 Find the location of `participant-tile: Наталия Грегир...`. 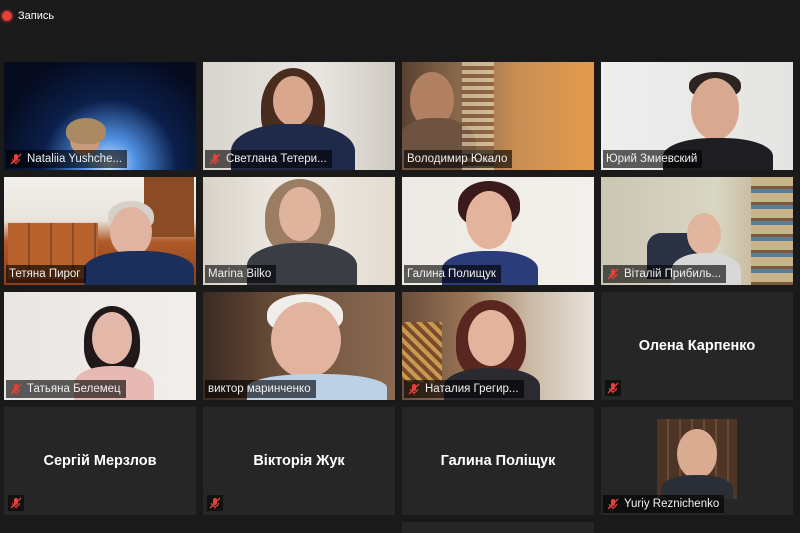

participant-tile: Наталия Грегир... is located at coordinates (498, 346).